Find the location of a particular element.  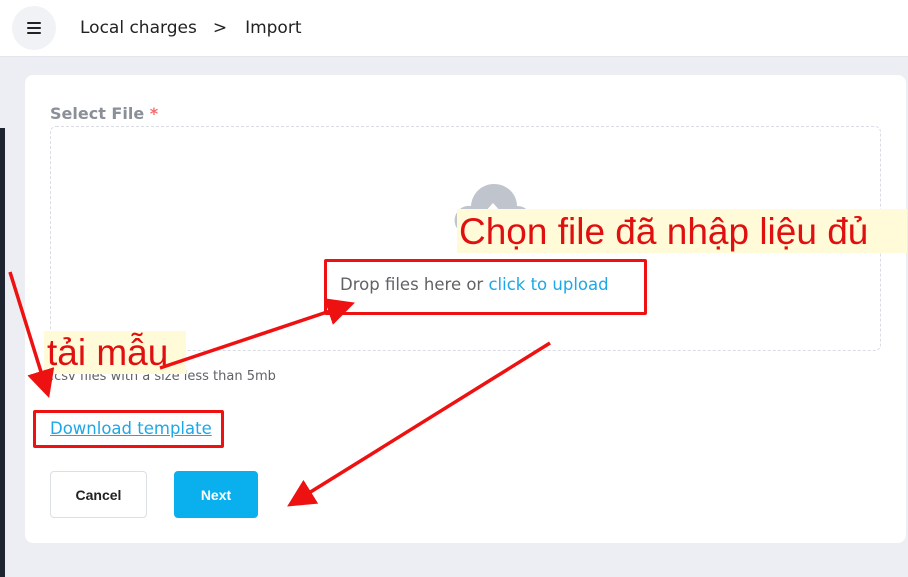

dropzone-highlight-box is located at coordinates (485, 287).